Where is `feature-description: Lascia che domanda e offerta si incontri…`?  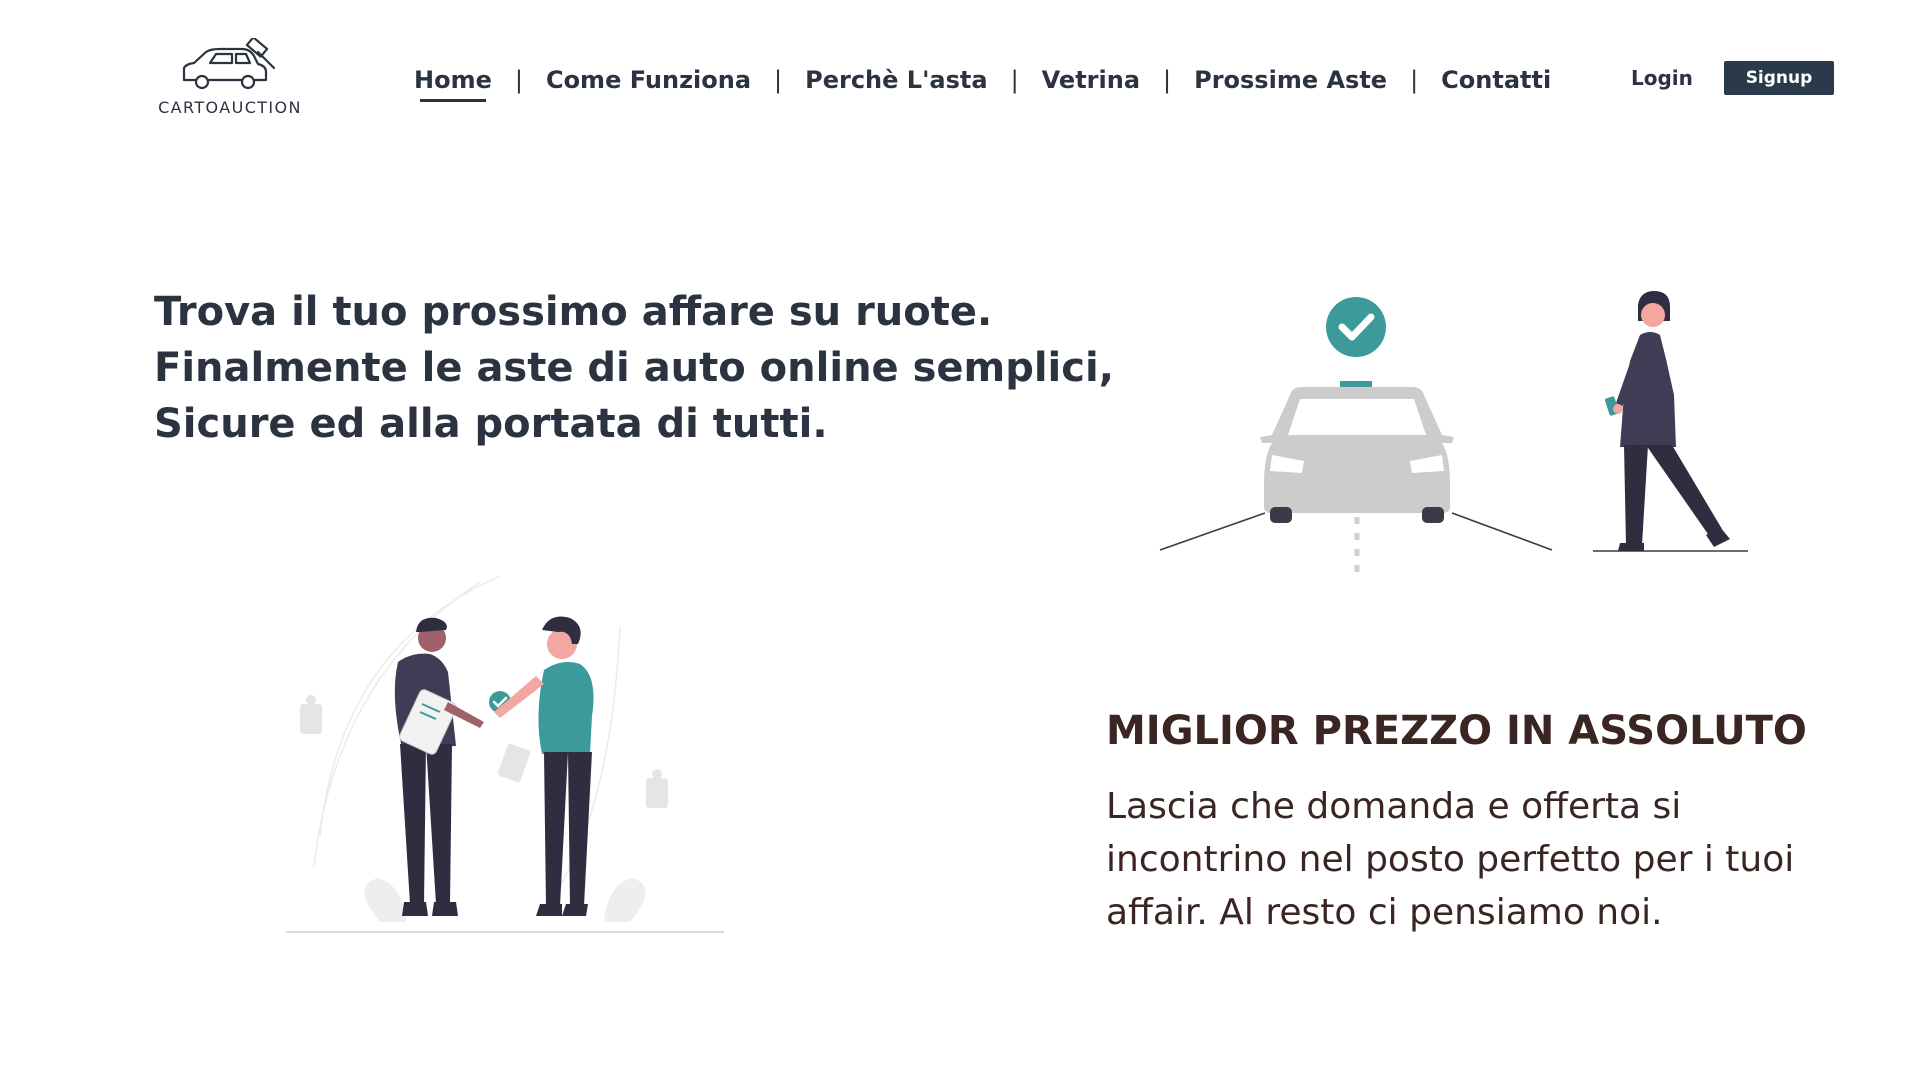
feature-description: Lascia che domanda e offerta si incontri… is located at coordinates (1476, 859).